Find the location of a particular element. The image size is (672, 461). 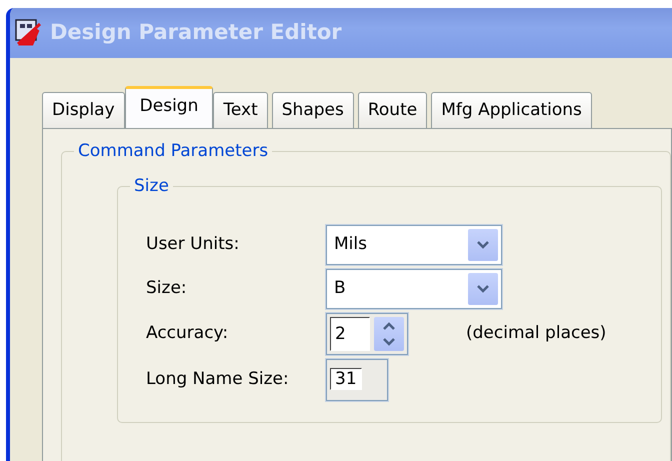

unit-label: (decimal places) is located at coordinates (536, 334).